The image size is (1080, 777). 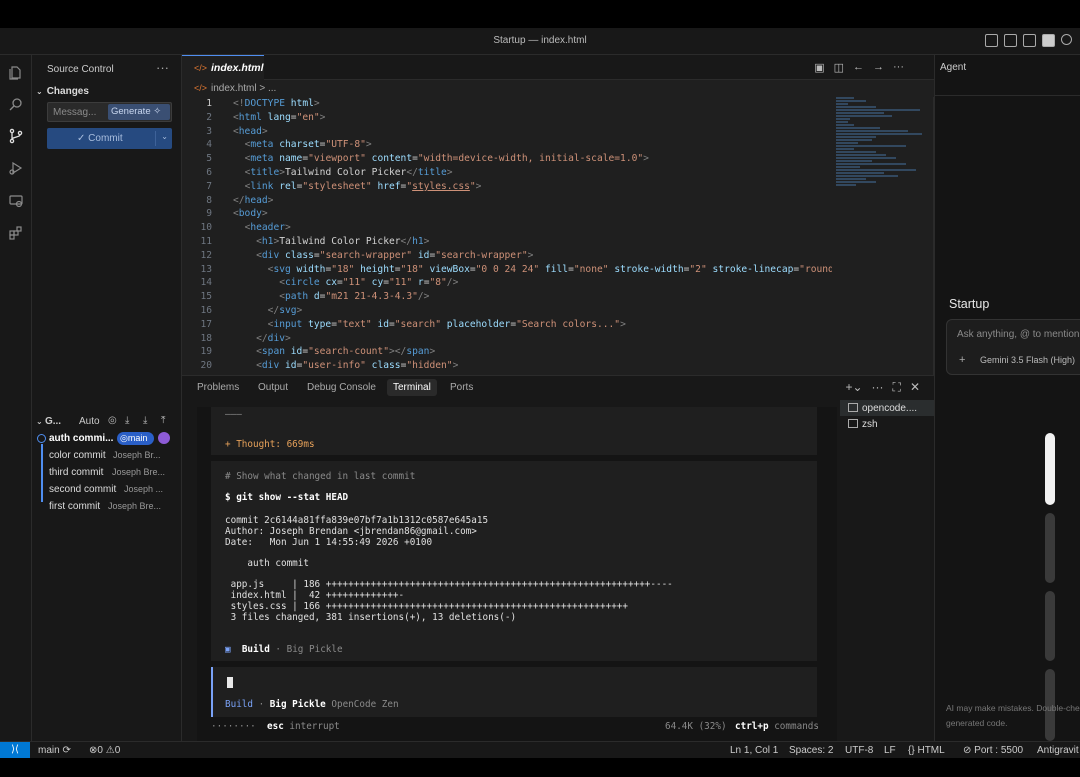 What do you see at coordinates (507, 214) in the screenshot?
I see `code-line: 9 <body>` at bounding box center [507, 214].